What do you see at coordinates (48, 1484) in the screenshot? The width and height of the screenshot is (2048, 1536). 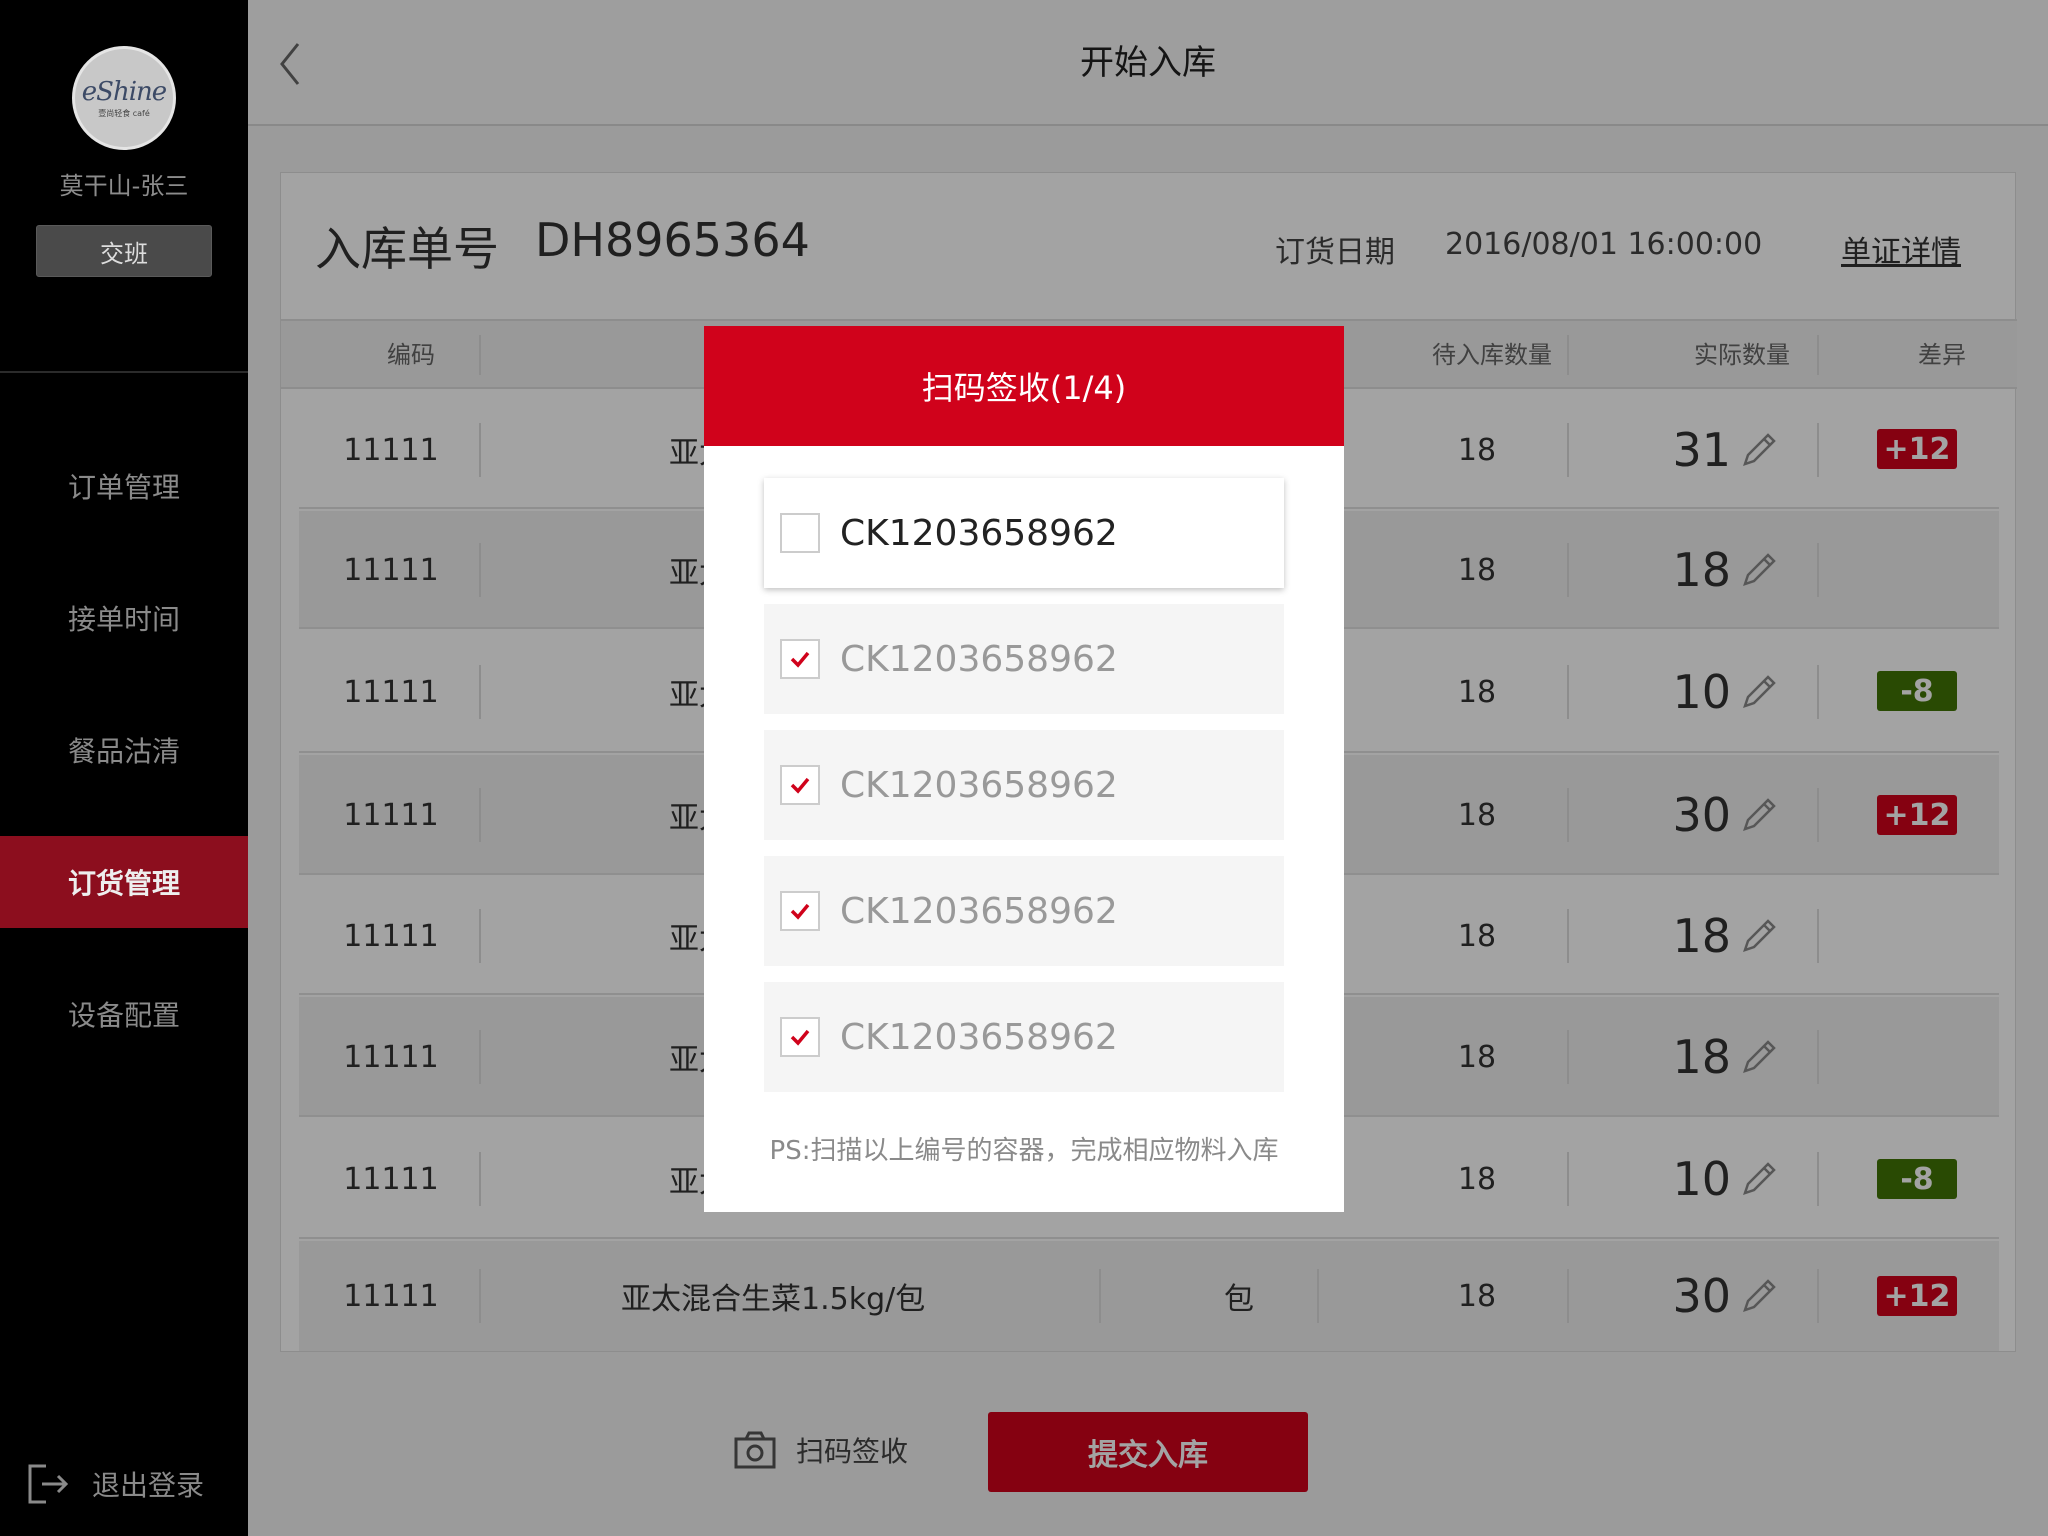 I see `logout-icon` at bounding box center [48, 1484].